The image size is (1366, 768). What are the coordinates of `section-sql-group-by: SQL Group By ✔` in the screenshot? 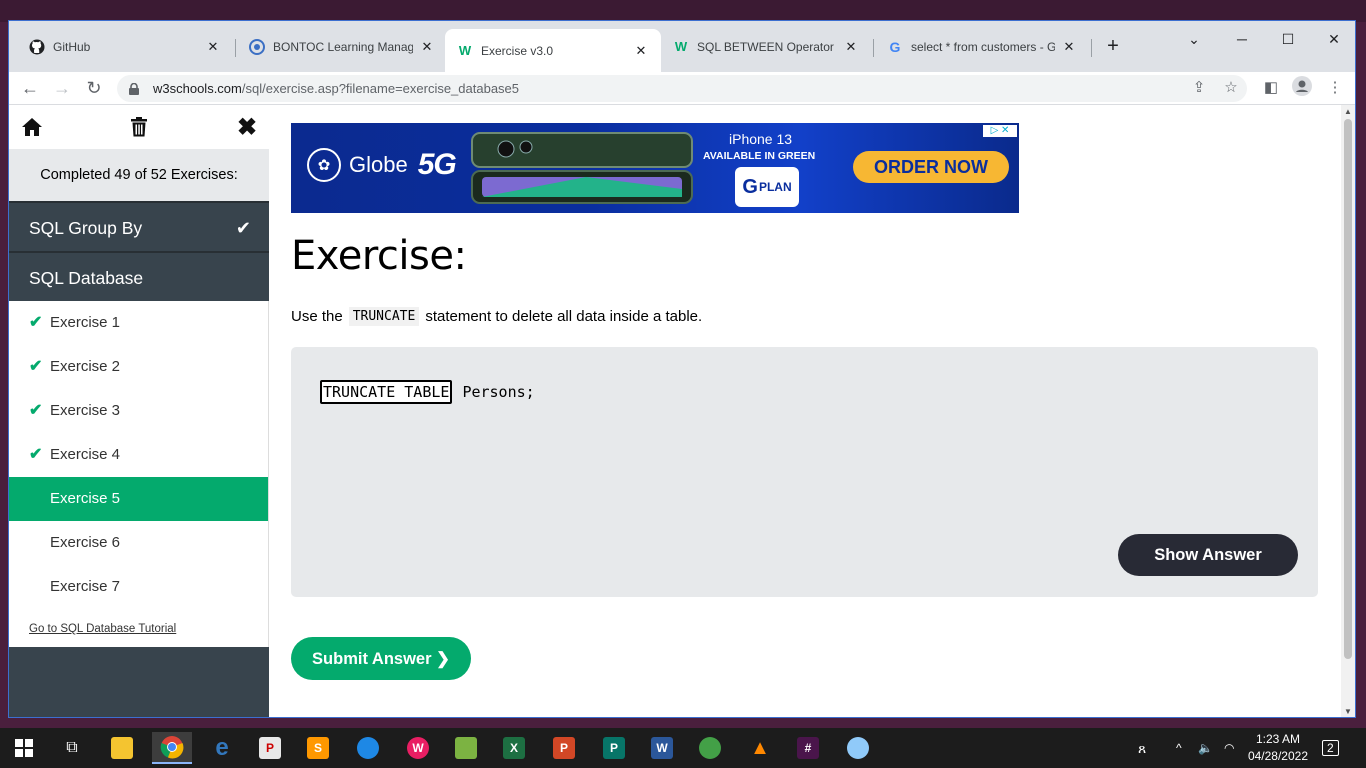 It's located at (139, 226).